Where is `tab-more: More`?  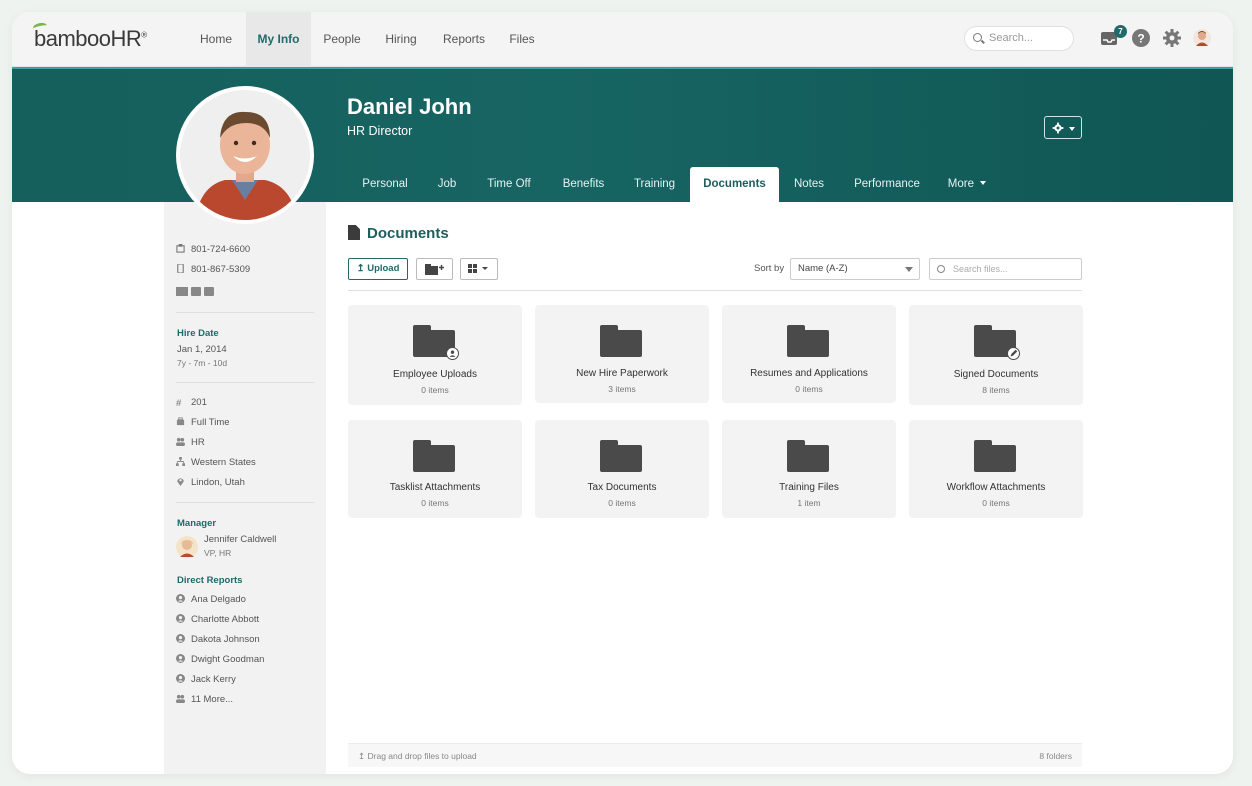
tab-more: More is located at coordinates (967, 184).